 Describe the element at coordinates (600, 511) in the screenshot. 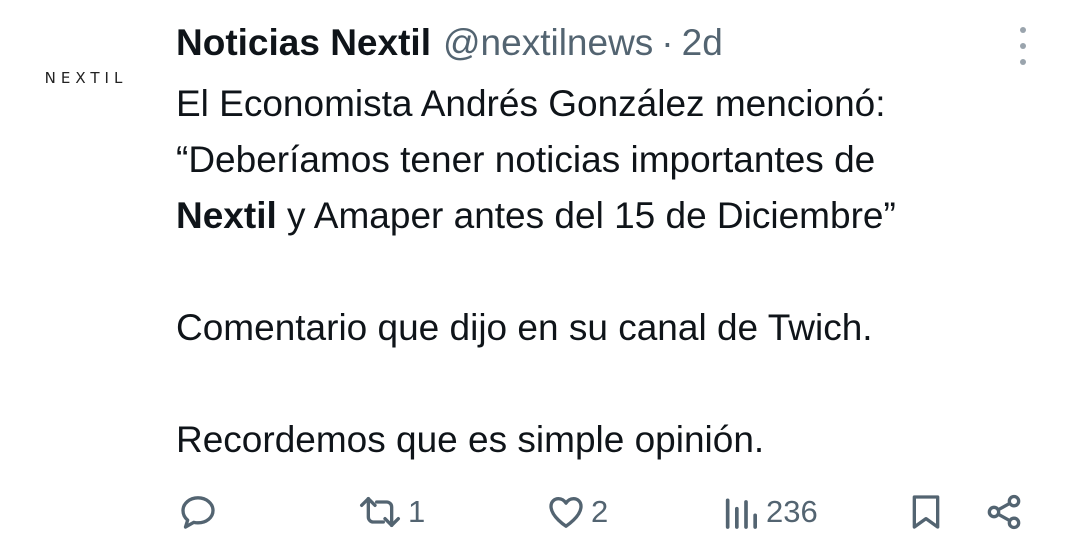

I see `like-count: 2` at that location.